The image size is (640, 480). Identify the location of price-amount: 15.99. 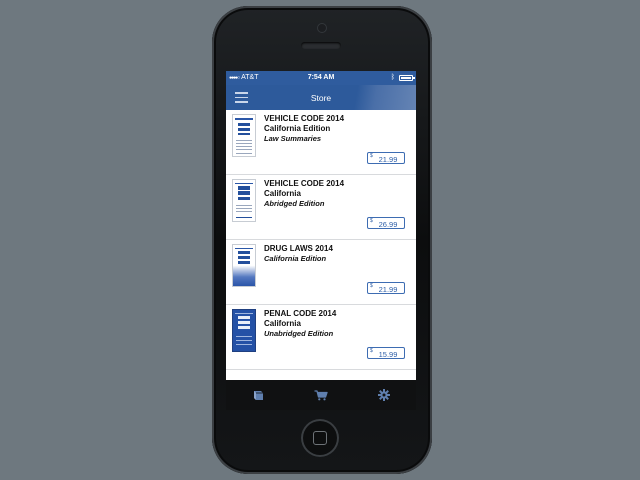
(388, 354).